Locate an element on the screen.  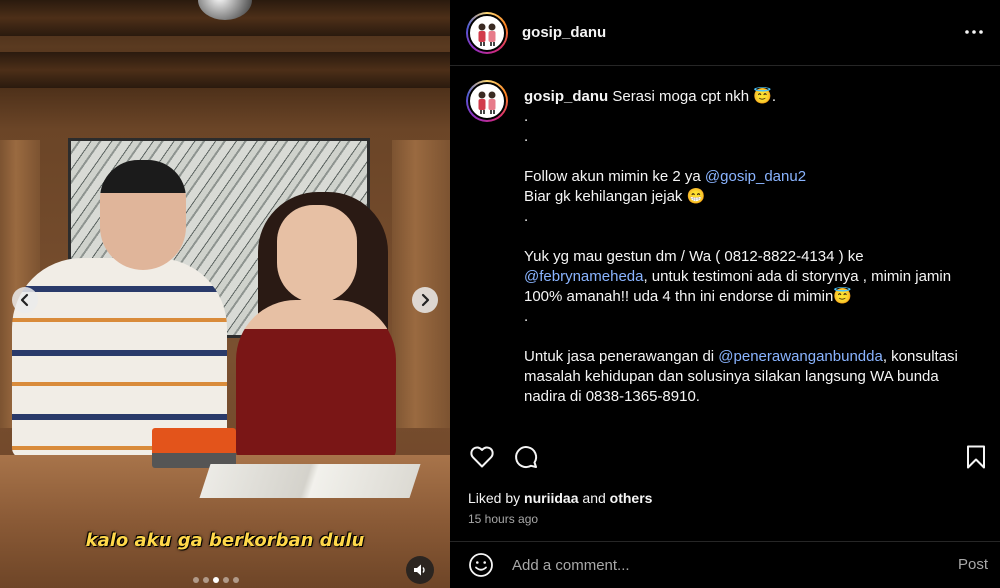
carousel-indicator is located at coordinates (216, 580).